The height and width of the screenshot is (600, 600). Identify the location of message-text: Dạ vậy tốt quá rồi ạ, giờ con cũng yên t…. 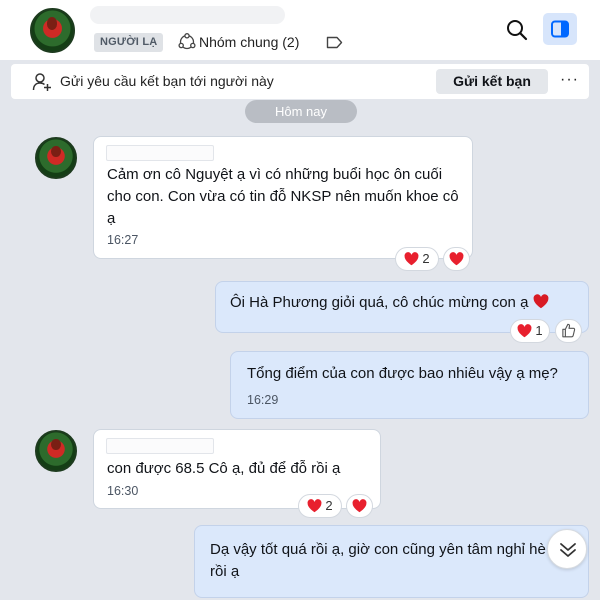
(378, 560).